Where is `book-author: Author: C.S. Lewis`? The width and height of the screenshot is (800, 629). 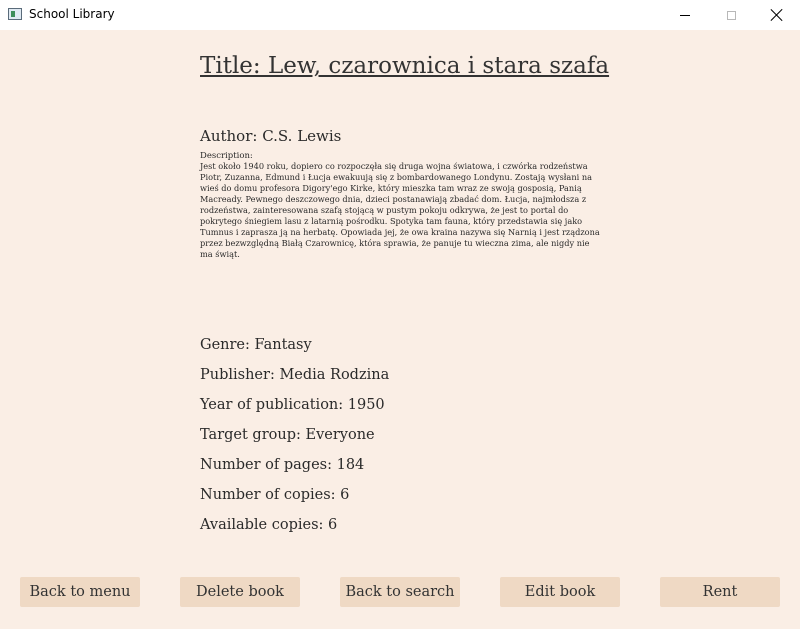
book-author: Author: C.S. Lewis is located at coordinates (271, 136).